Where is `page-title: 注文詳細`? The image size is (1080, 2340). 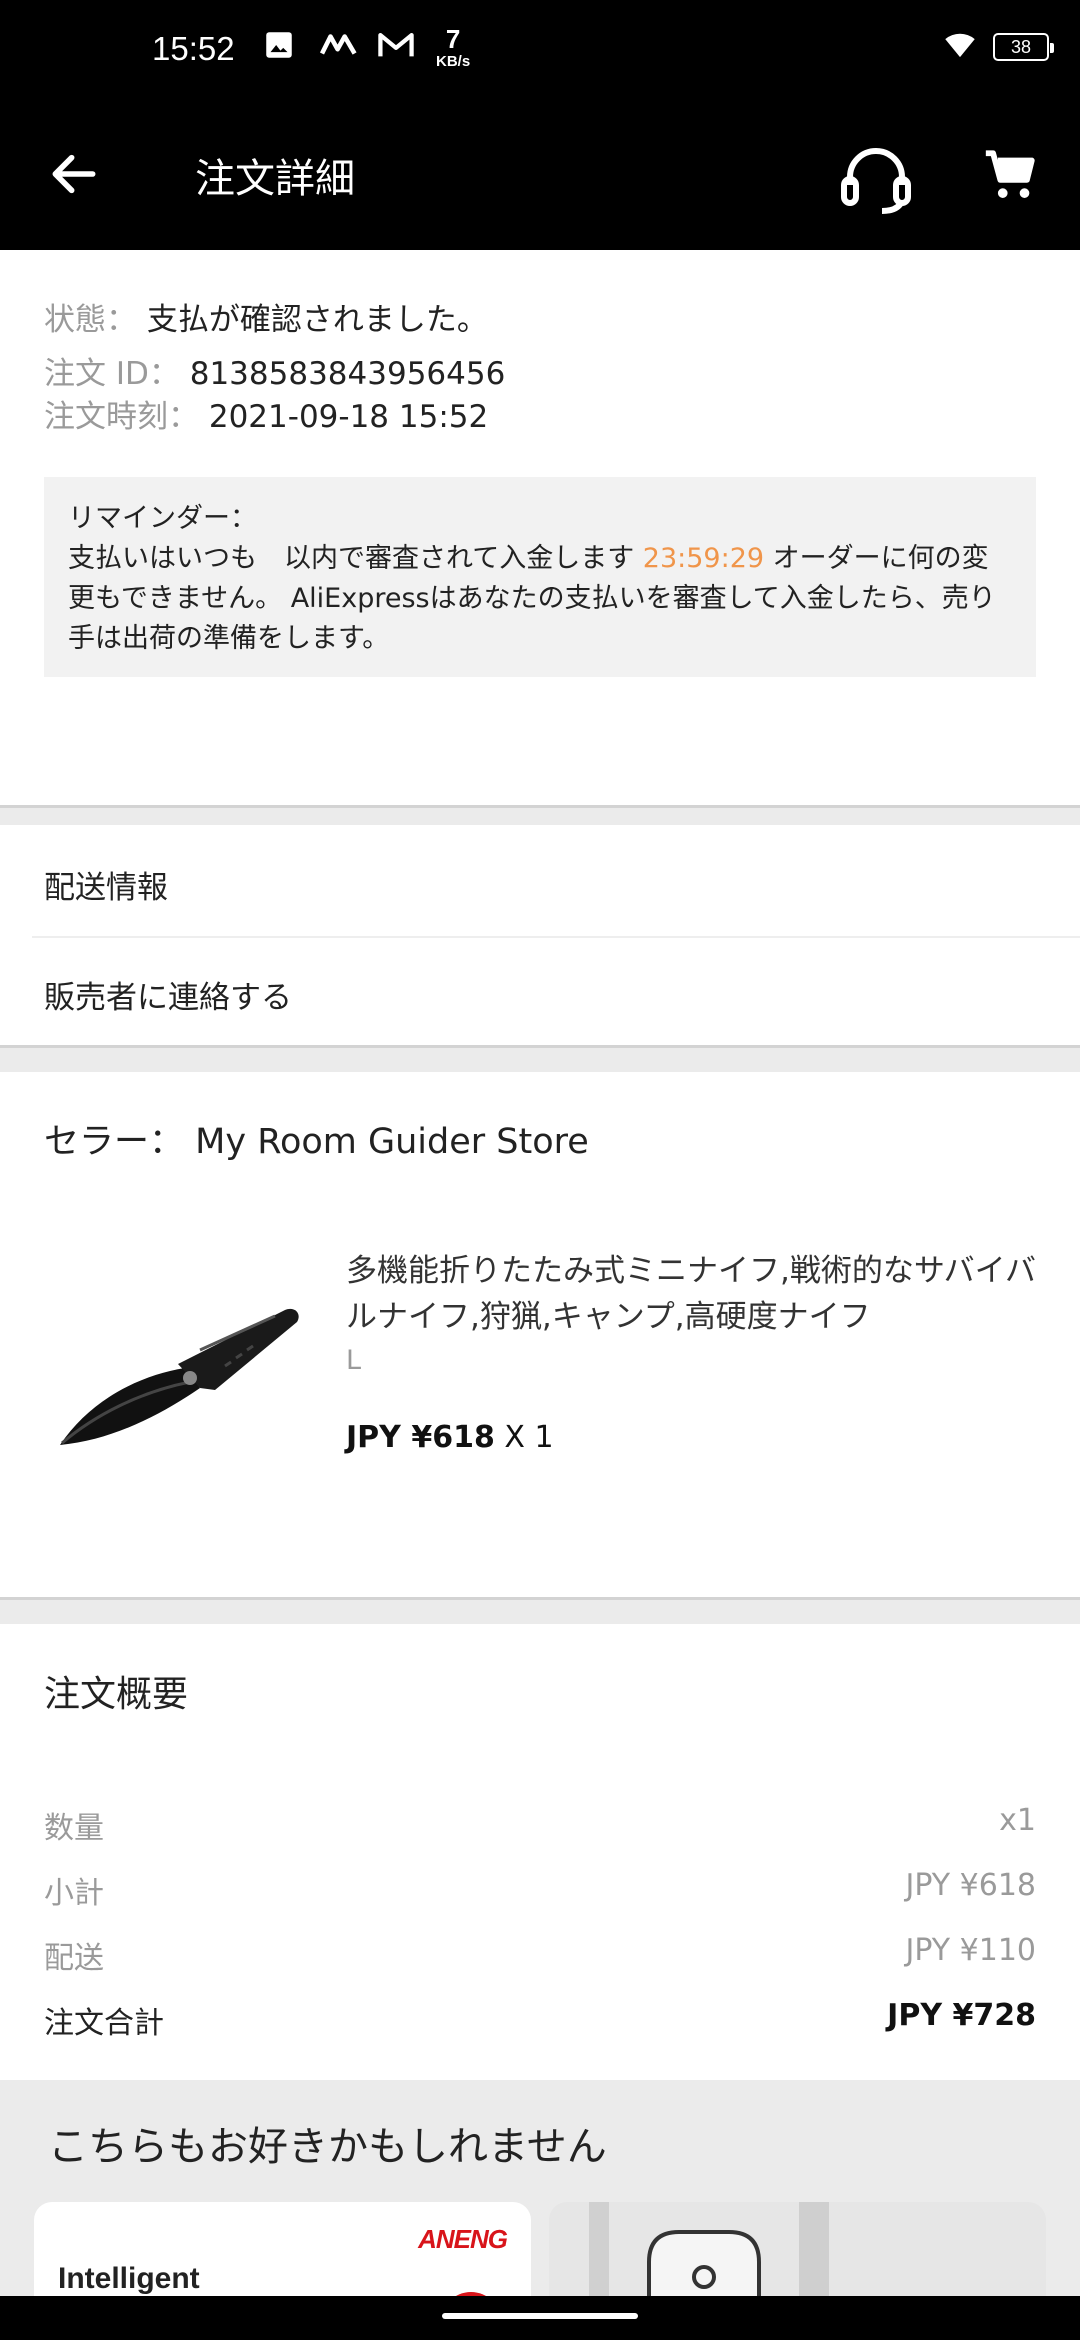
page-title: 注文詳細 is located at coordinates (275, 179).